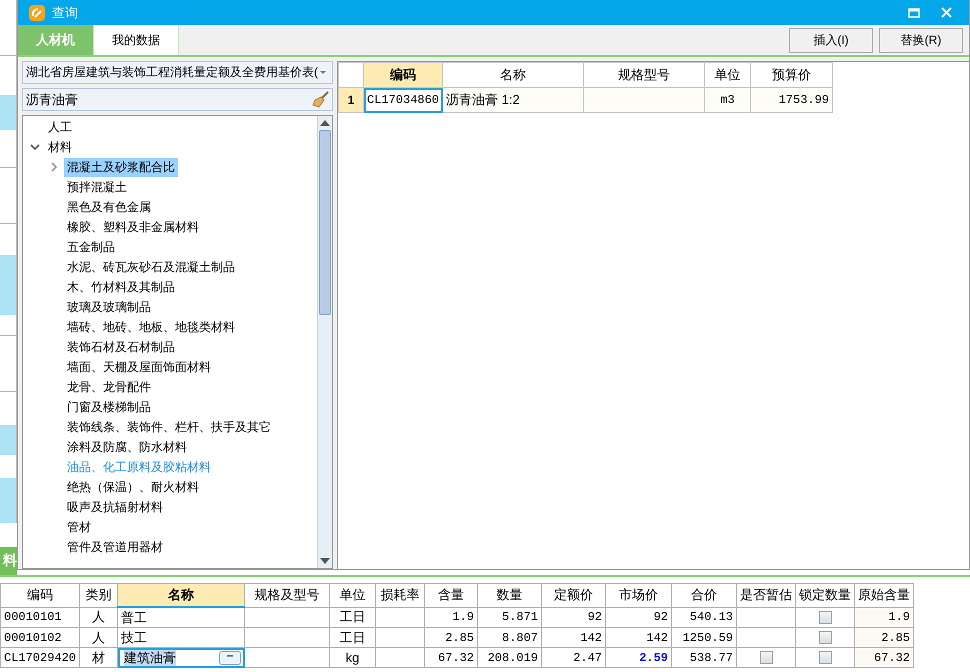 The height and width of the screenshot is (672, 970). What do you see at coordinates (37, 13) in the screenshot?
I see `app-icon` at bounding box center [37, 13].